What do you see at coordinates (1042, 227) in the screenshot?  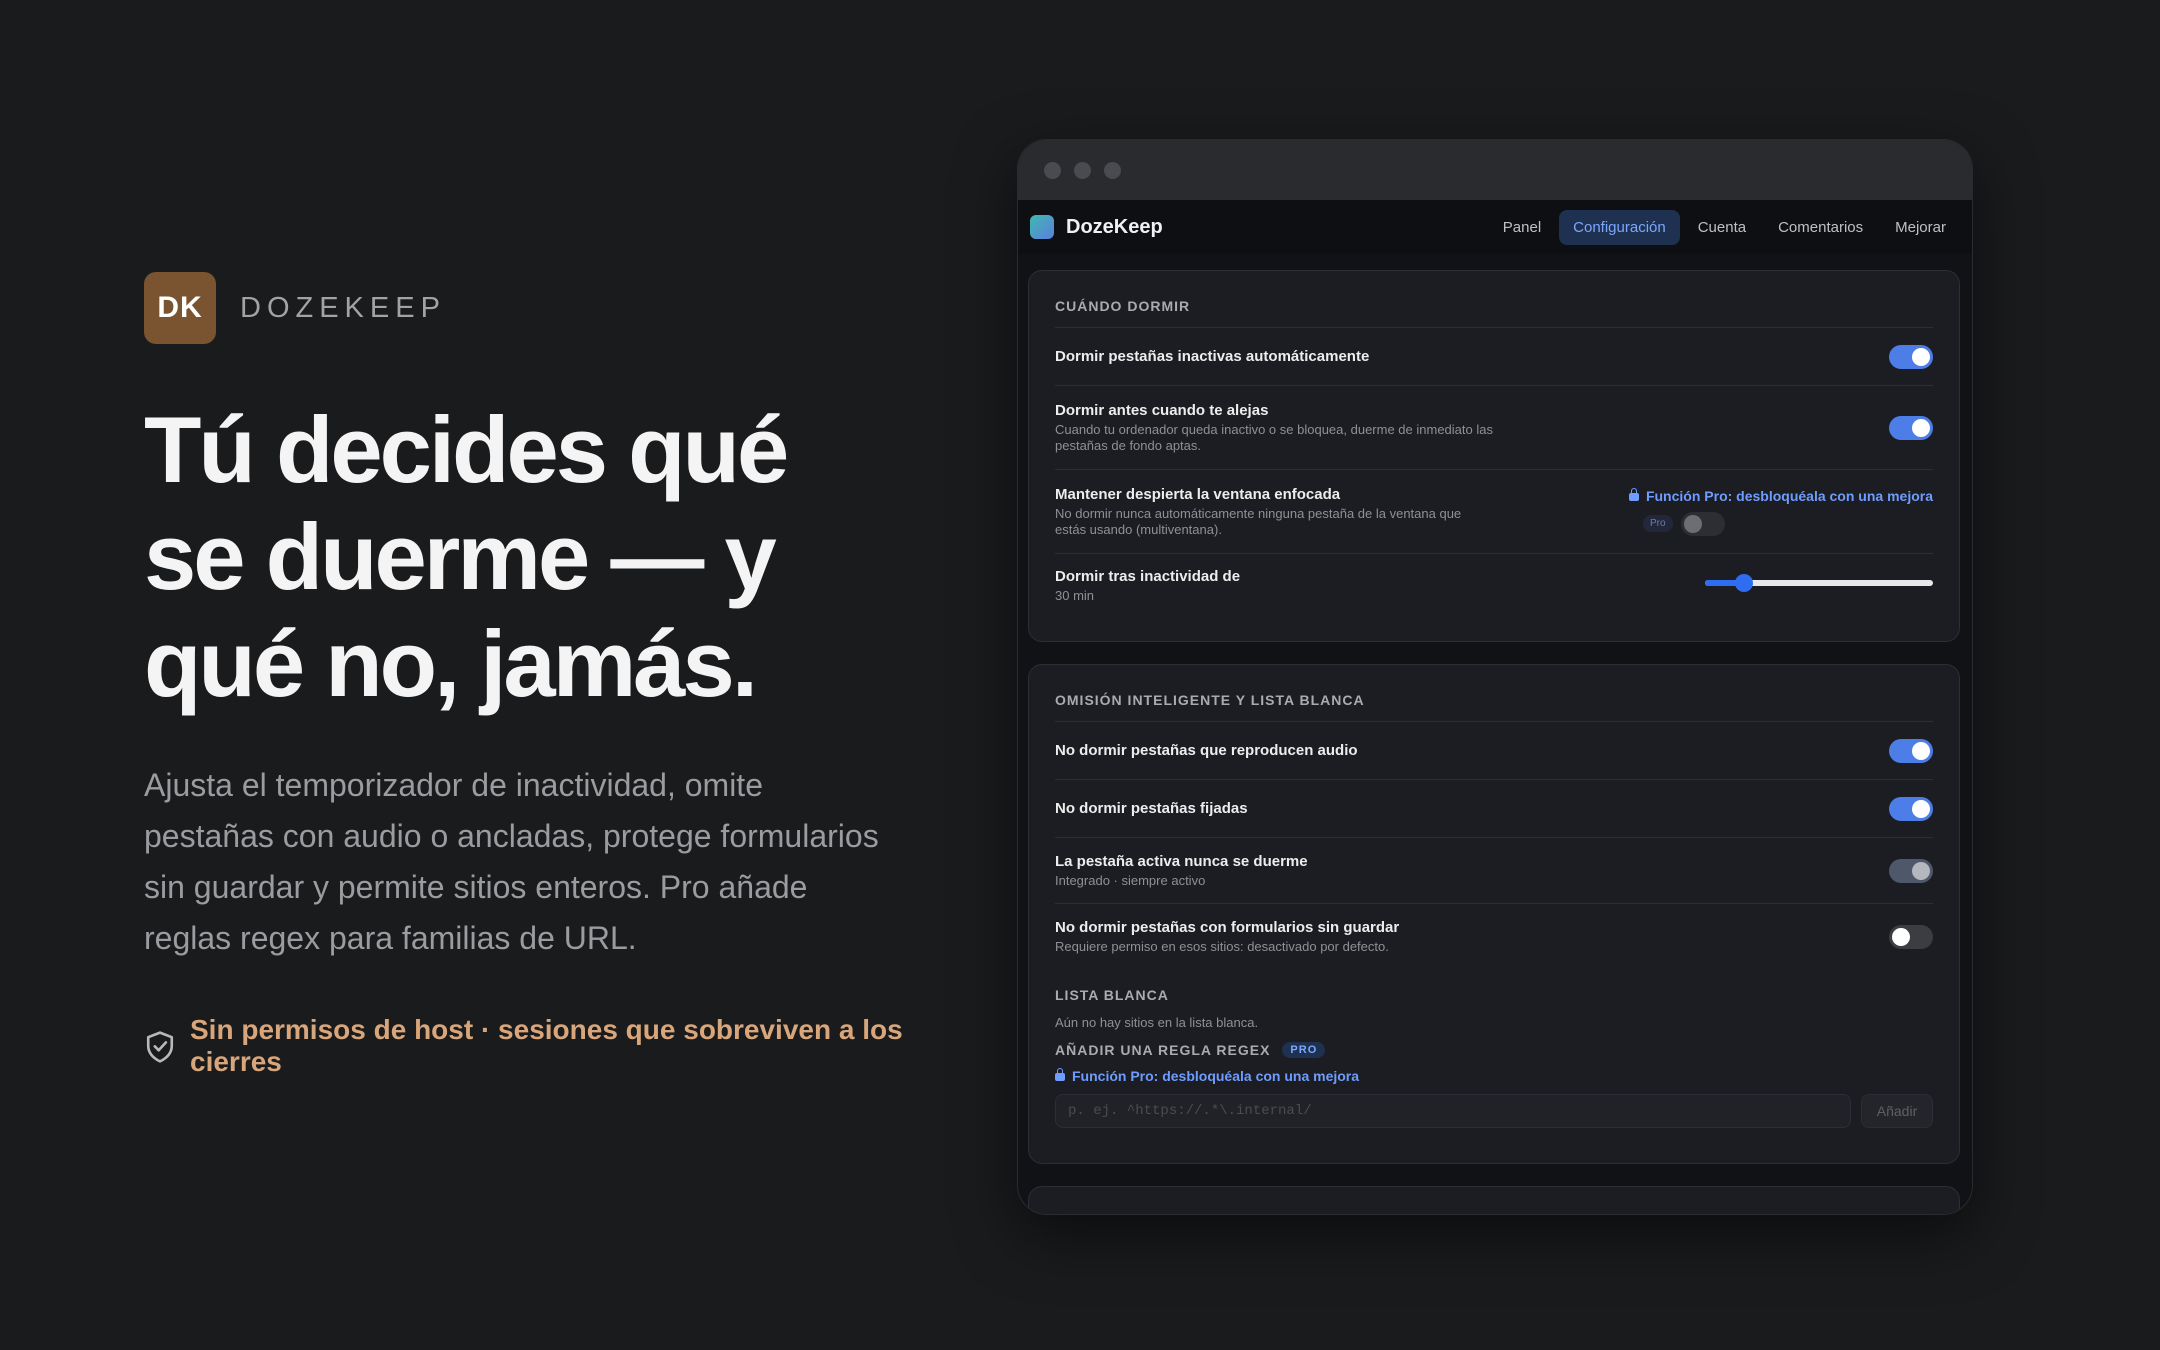 I see `app-logo-icon` at bounding box center [1042, 227].